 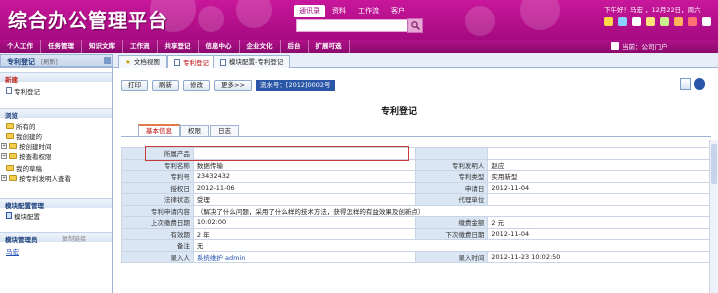 What do you see at coordinates (639, 46) in the screenshot?
I see `current-position: 当前：公司门户` at bounding box center [639, 46].